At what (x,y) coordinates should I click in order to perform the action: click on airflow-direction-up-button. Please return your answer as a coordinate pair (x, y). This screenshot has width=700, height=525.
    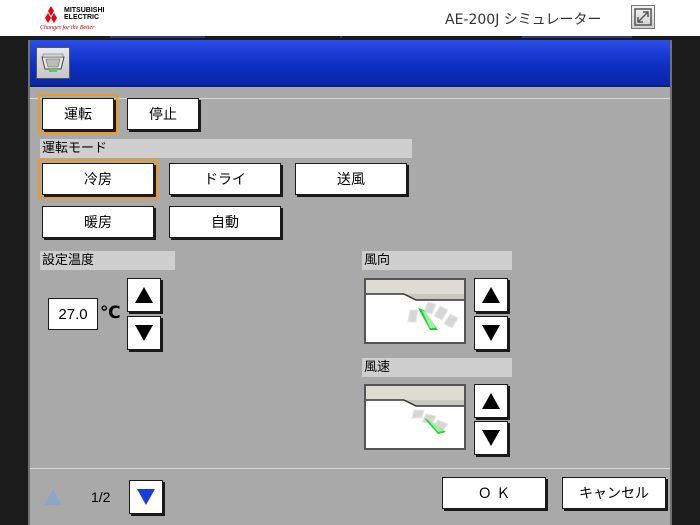
    Looking at the image, I should click on (491, 295).